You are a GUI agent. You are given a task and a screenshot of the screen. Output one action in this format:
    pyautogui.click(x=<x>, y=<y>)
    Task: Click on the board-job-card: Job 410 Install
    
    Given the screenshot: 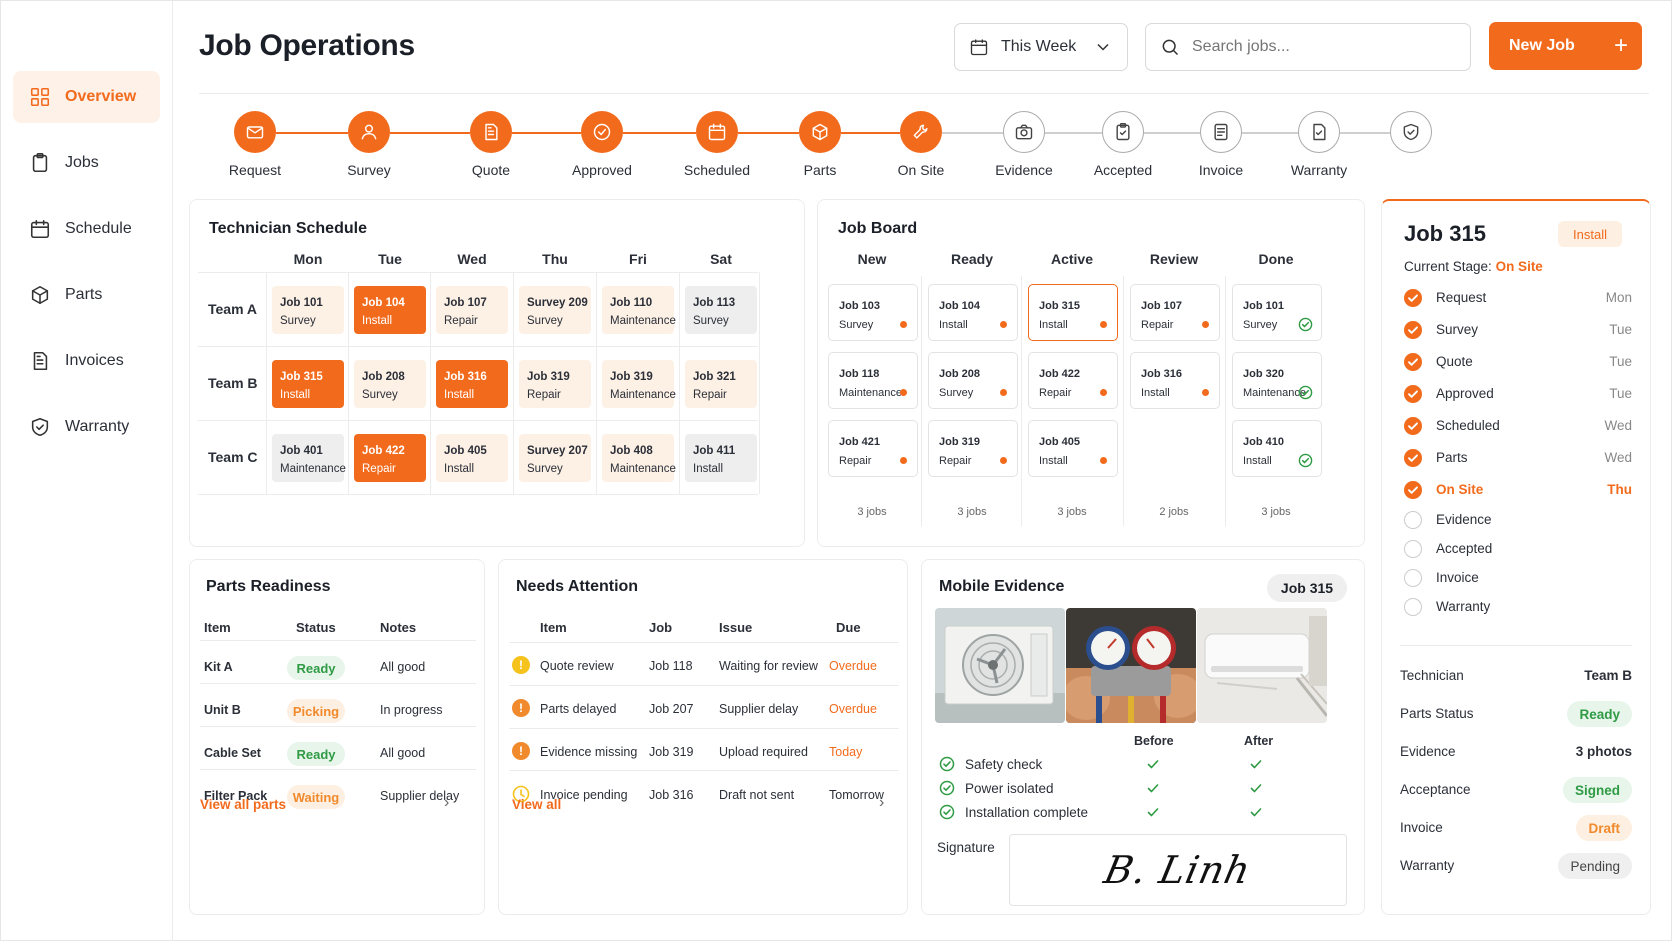 What is the action you would take?
    pyautogui.click(x=1277, y=448)
    